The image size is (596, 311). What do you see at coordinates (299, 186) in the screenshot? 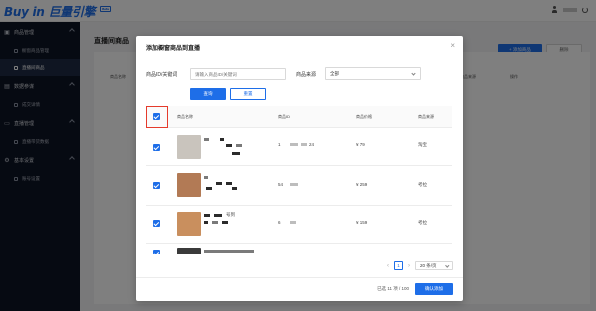
I see `table-row: 54 ¥ 259 考拉` at bounding box center [299, 186].